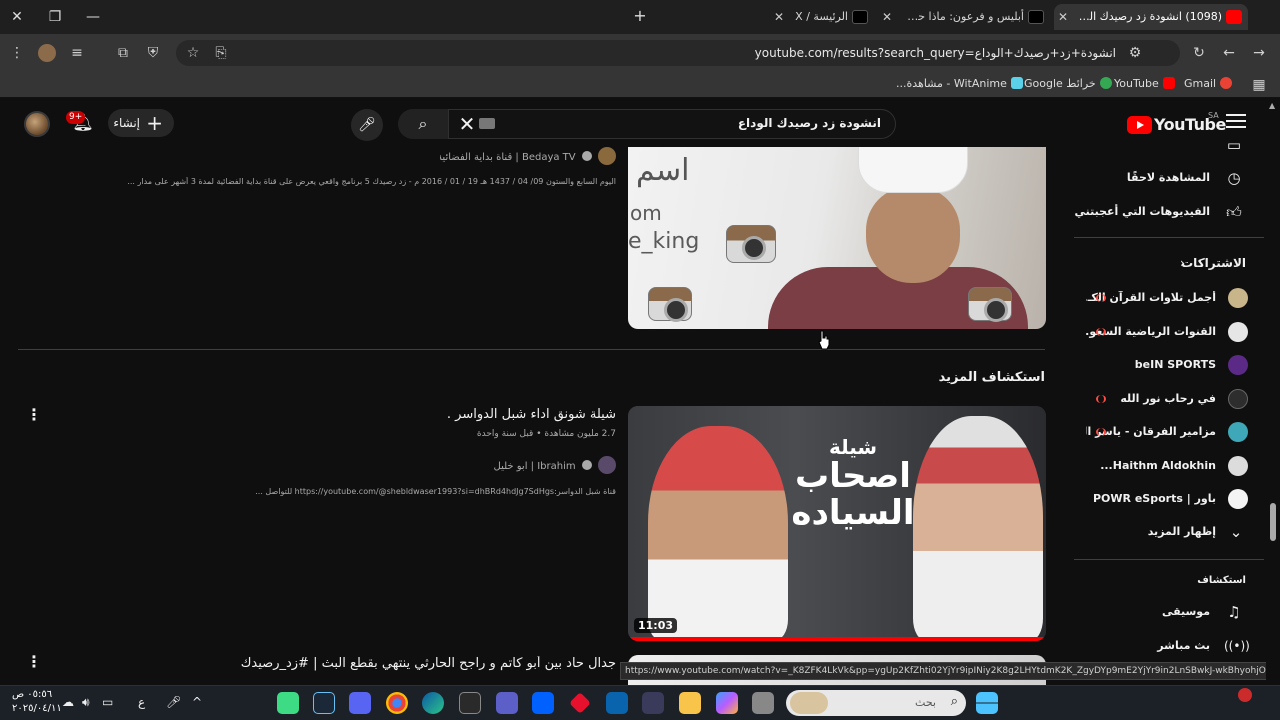 Image resolution: width=1280 pixels, height=720 pixels. I want to click on thumbnail-chef-hat, so click(913, 170).